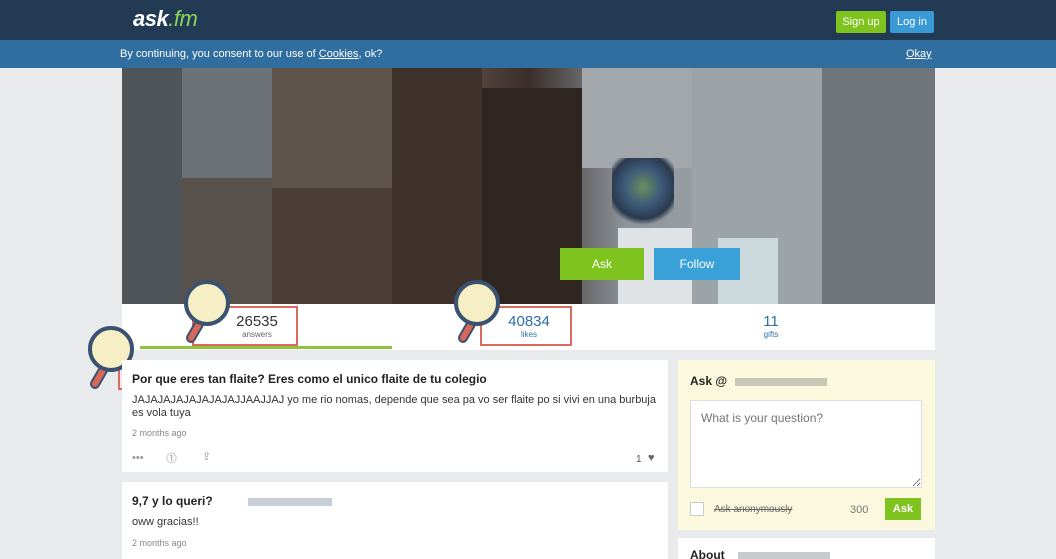 The height and width of the screenshot is (559, 1056). What do you see at coordinates (919, 54) in the screenshot?
I see `cookie-okay-link: Okay` at bounding box center [919, 54].